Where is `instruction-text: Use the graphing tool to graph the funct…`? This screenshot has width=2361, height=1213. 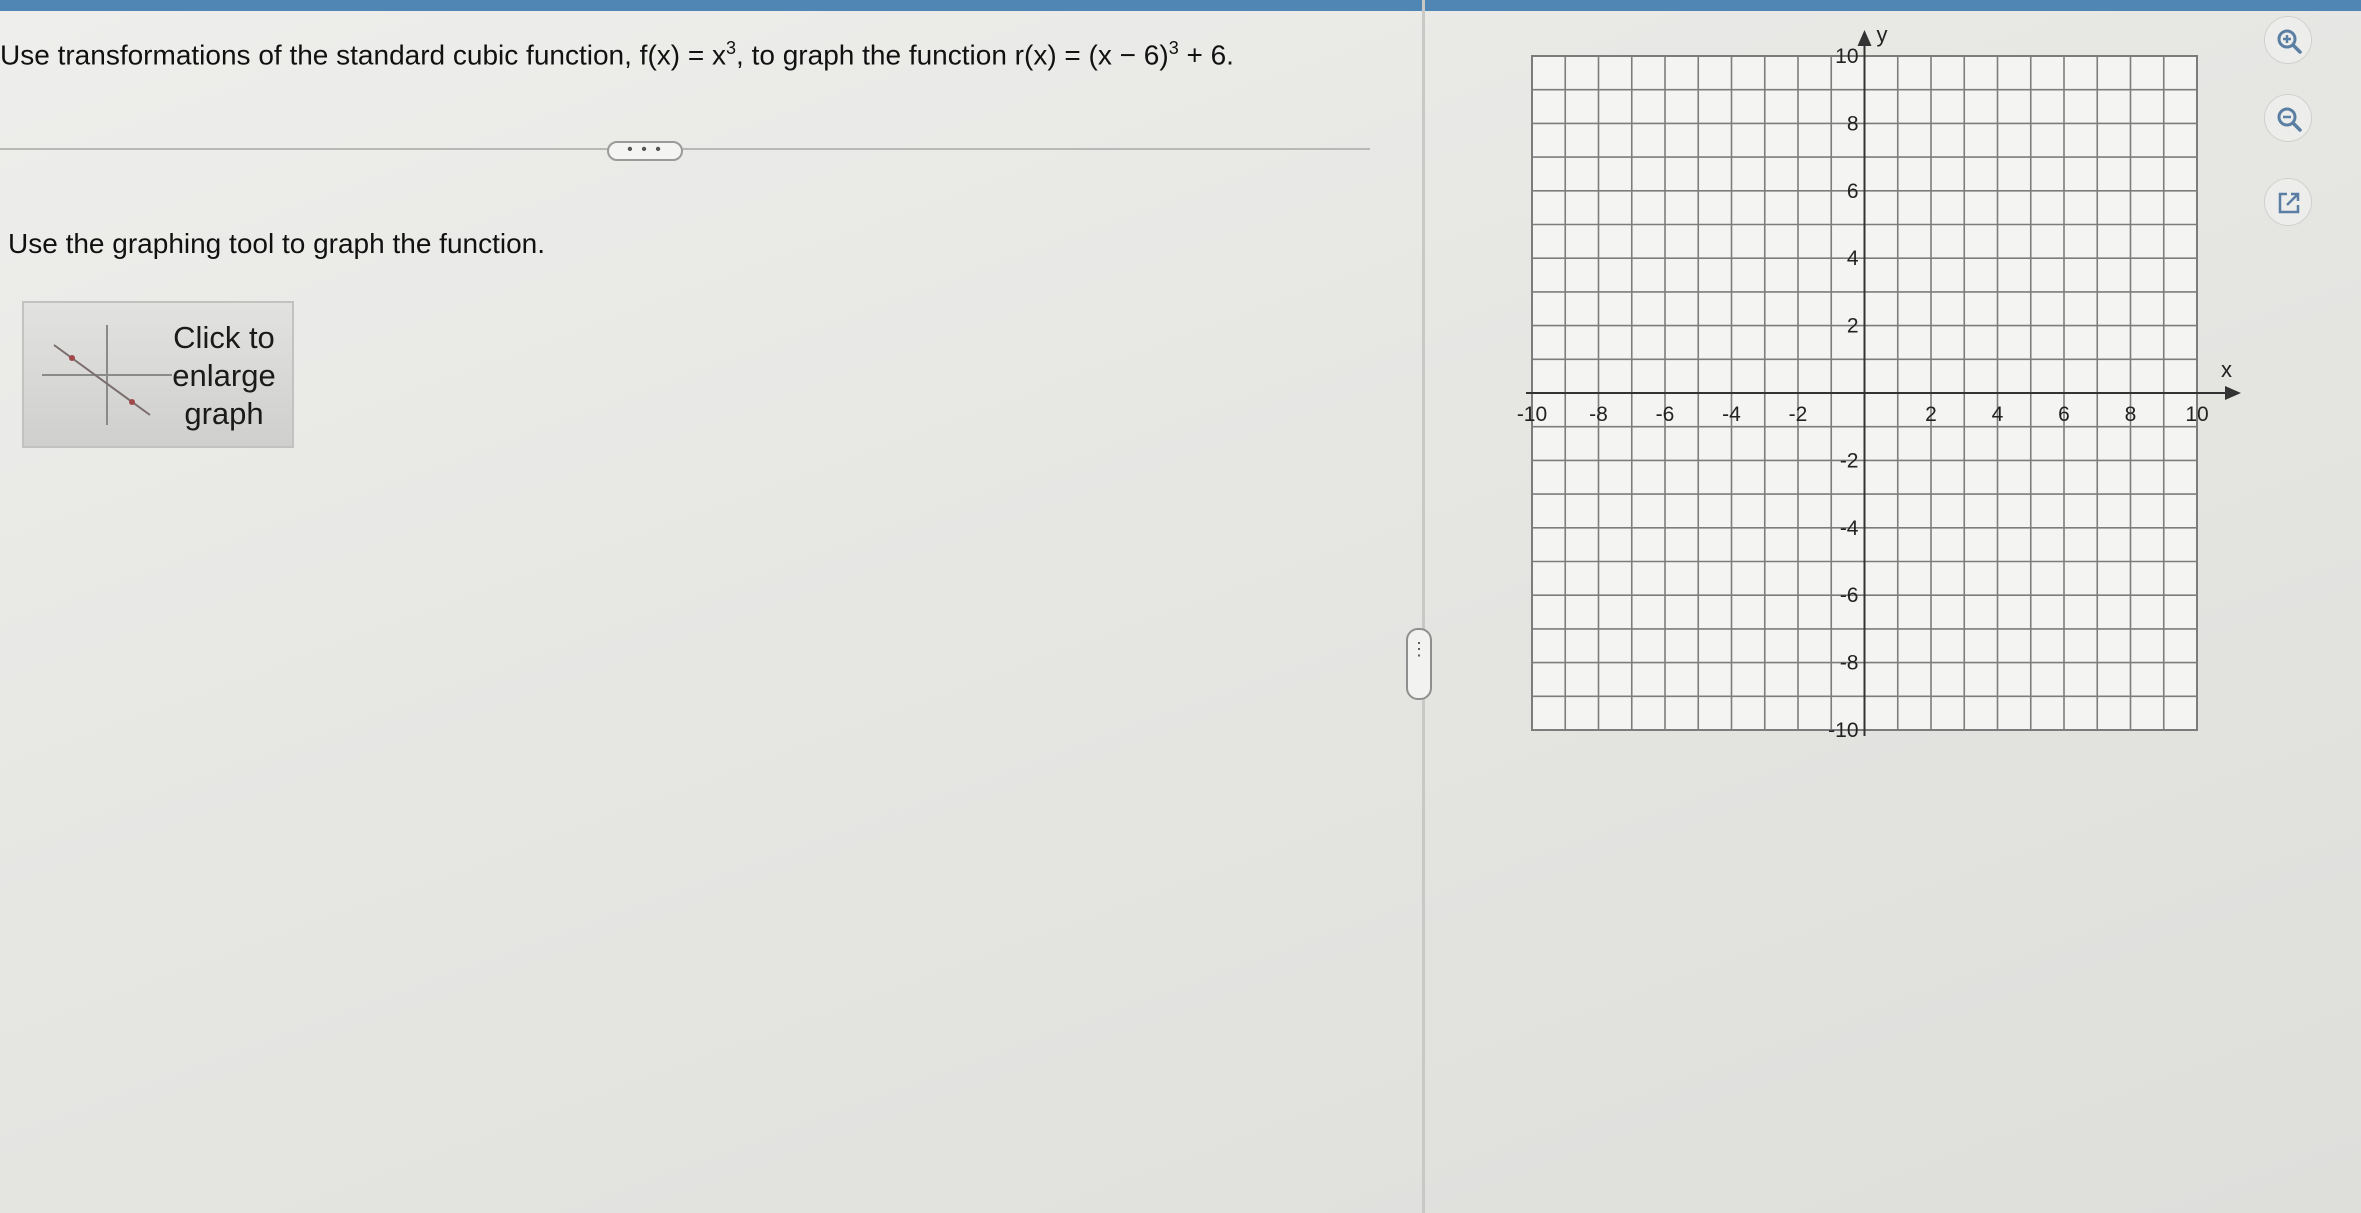 instruction-text: Use the graphing tool to graph the funct… is located at coordinates (277, 243).